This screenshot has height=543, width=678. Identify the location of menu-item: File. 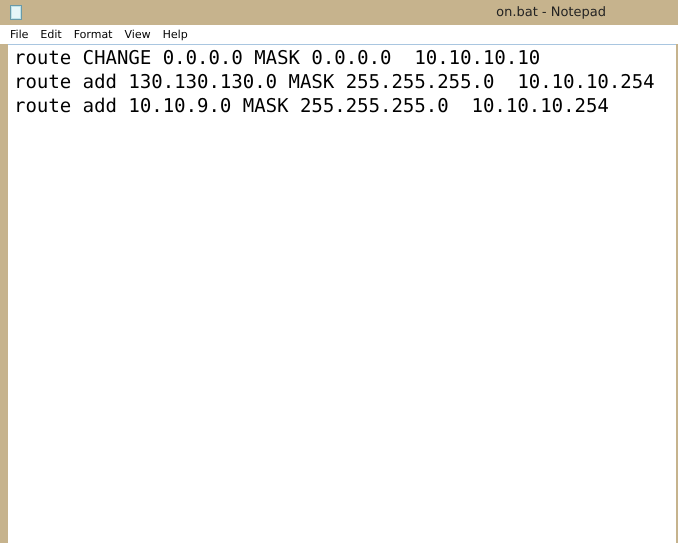
(19, 34).